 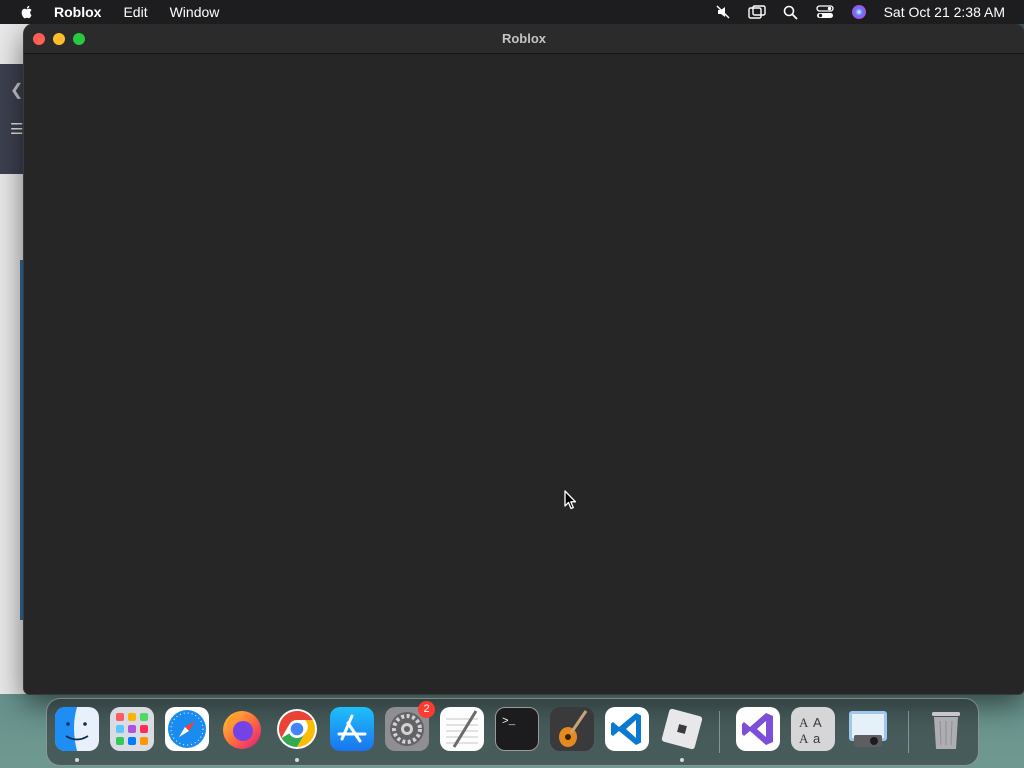 I want to click on background-window-sidebar, so click(x=21, y=440).